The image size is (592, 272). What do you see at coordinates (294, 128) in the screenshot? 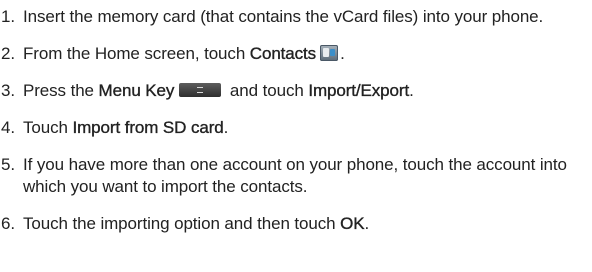
I see `step-4: 4. Touch Import from SD card.` at bounding box center [294, 128].